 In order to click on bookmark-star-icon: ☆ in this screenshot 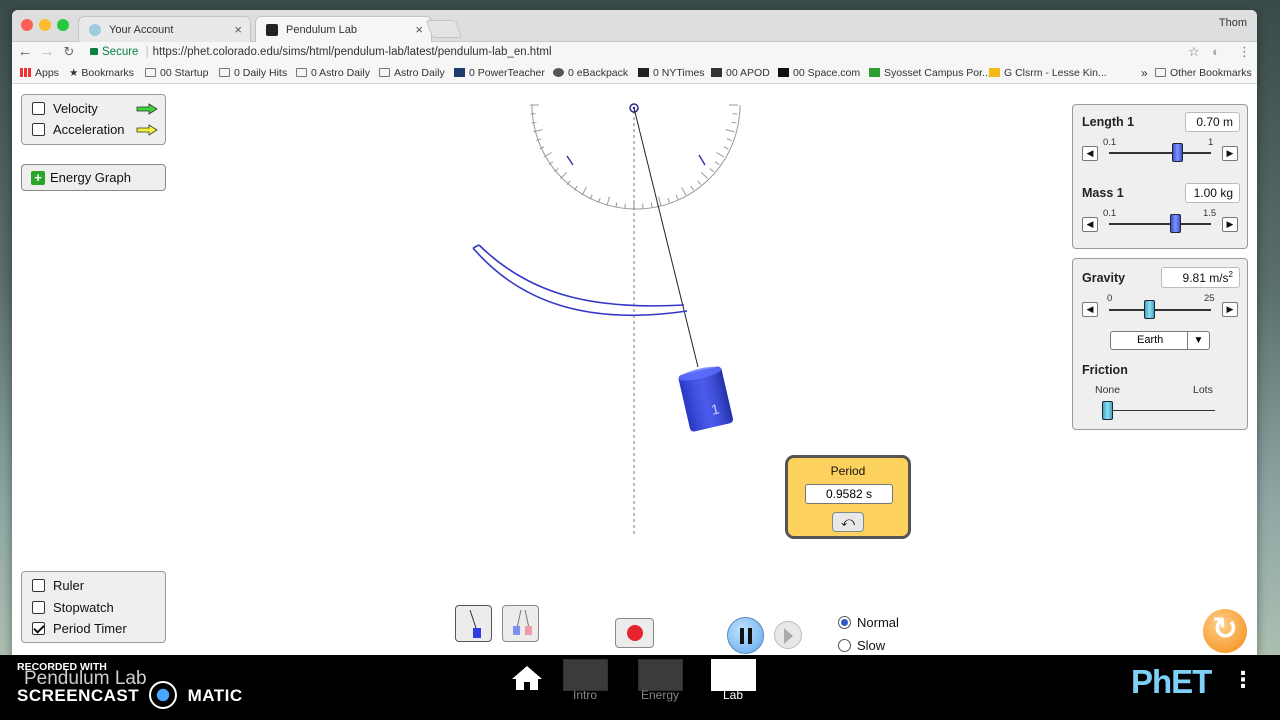, I will do `click(1194, 52)`.